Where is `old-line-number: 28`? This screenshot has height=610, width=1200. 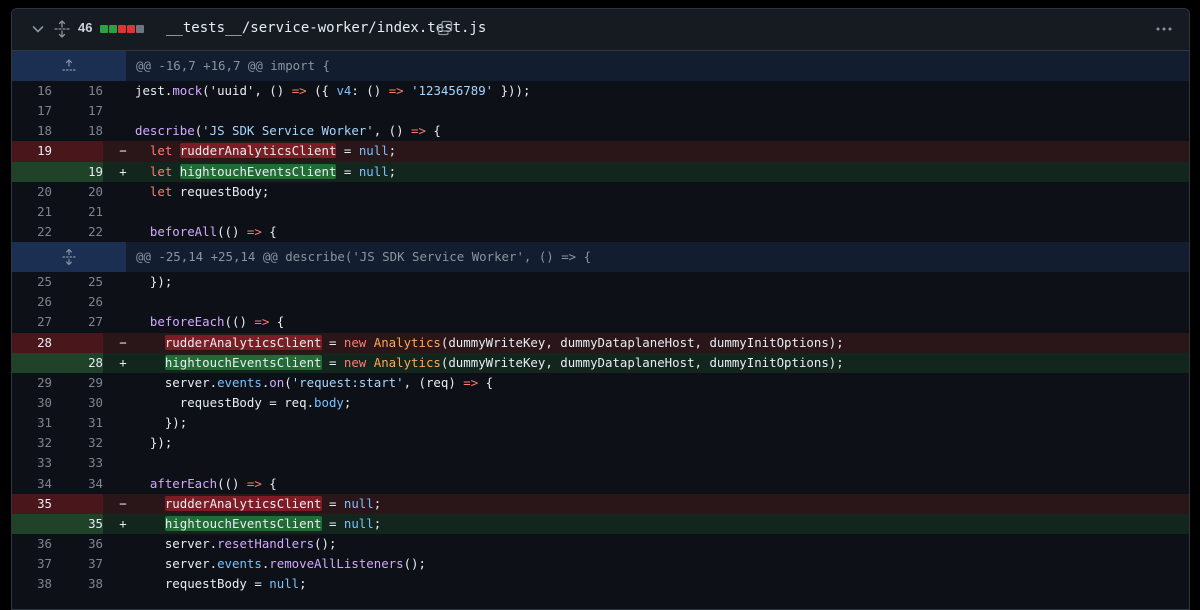 old-line-number: 28 is located at coordinates (32, 343).